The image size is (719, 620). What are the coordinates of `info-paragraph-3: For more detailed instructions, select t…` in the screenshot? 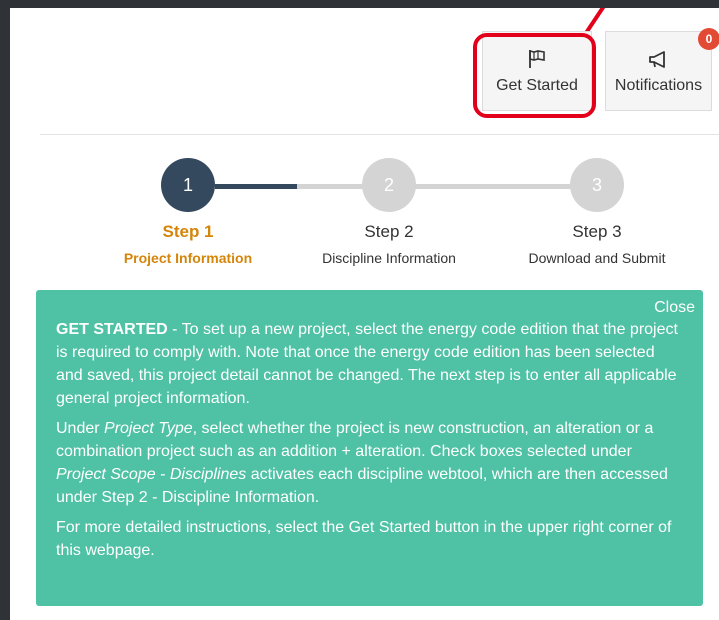 It's located at (364, 539).